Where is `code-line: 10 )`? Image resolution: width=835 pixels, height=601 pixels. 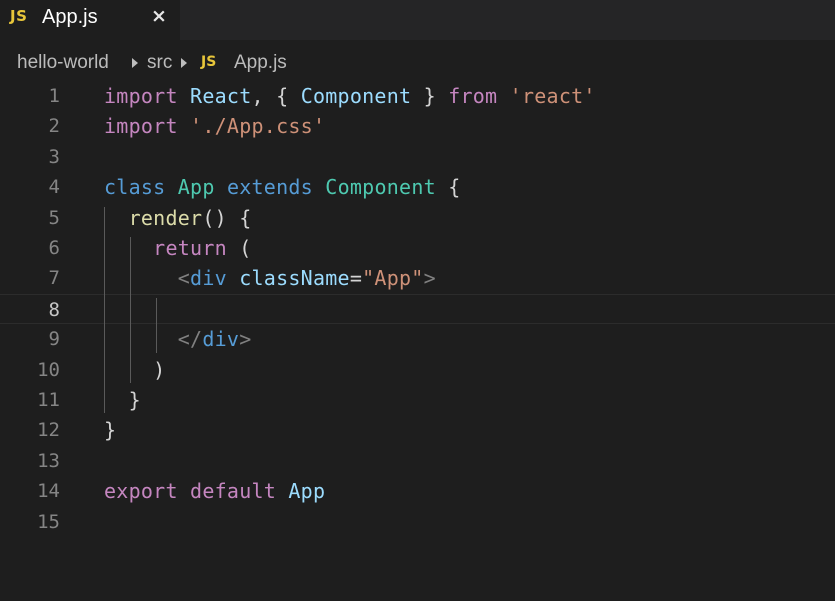
code-line: 10 ) is located at coordinates (417, 370).